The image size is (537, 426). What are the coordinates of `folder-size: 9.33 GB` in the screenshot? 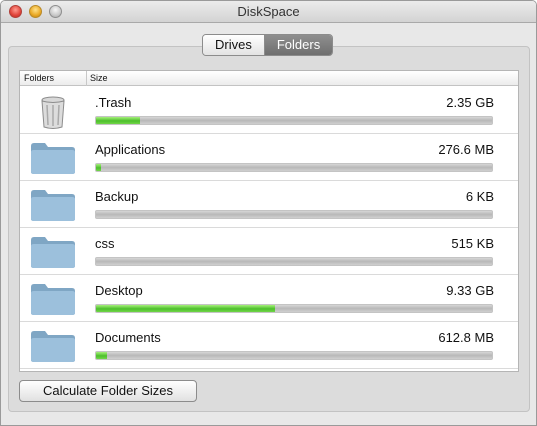 It's located at (470, 290).